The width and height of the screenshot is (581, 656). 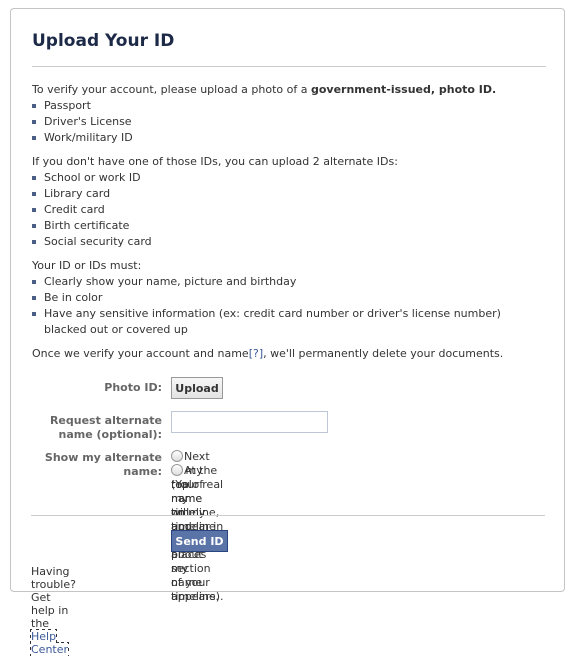 What do you see at coordinates (103, 41) in the screenshot?
I see `page-title: Upload Your ID` at bounding box center [103, 41].